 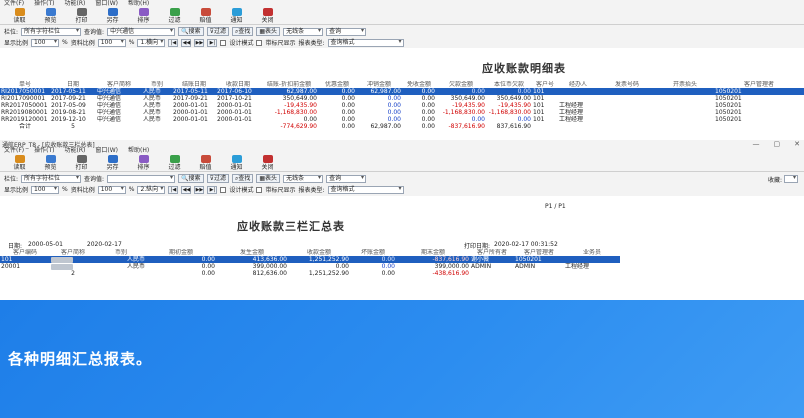 I want to click on column-header: 优惠金额, so click(x=337, y=84).